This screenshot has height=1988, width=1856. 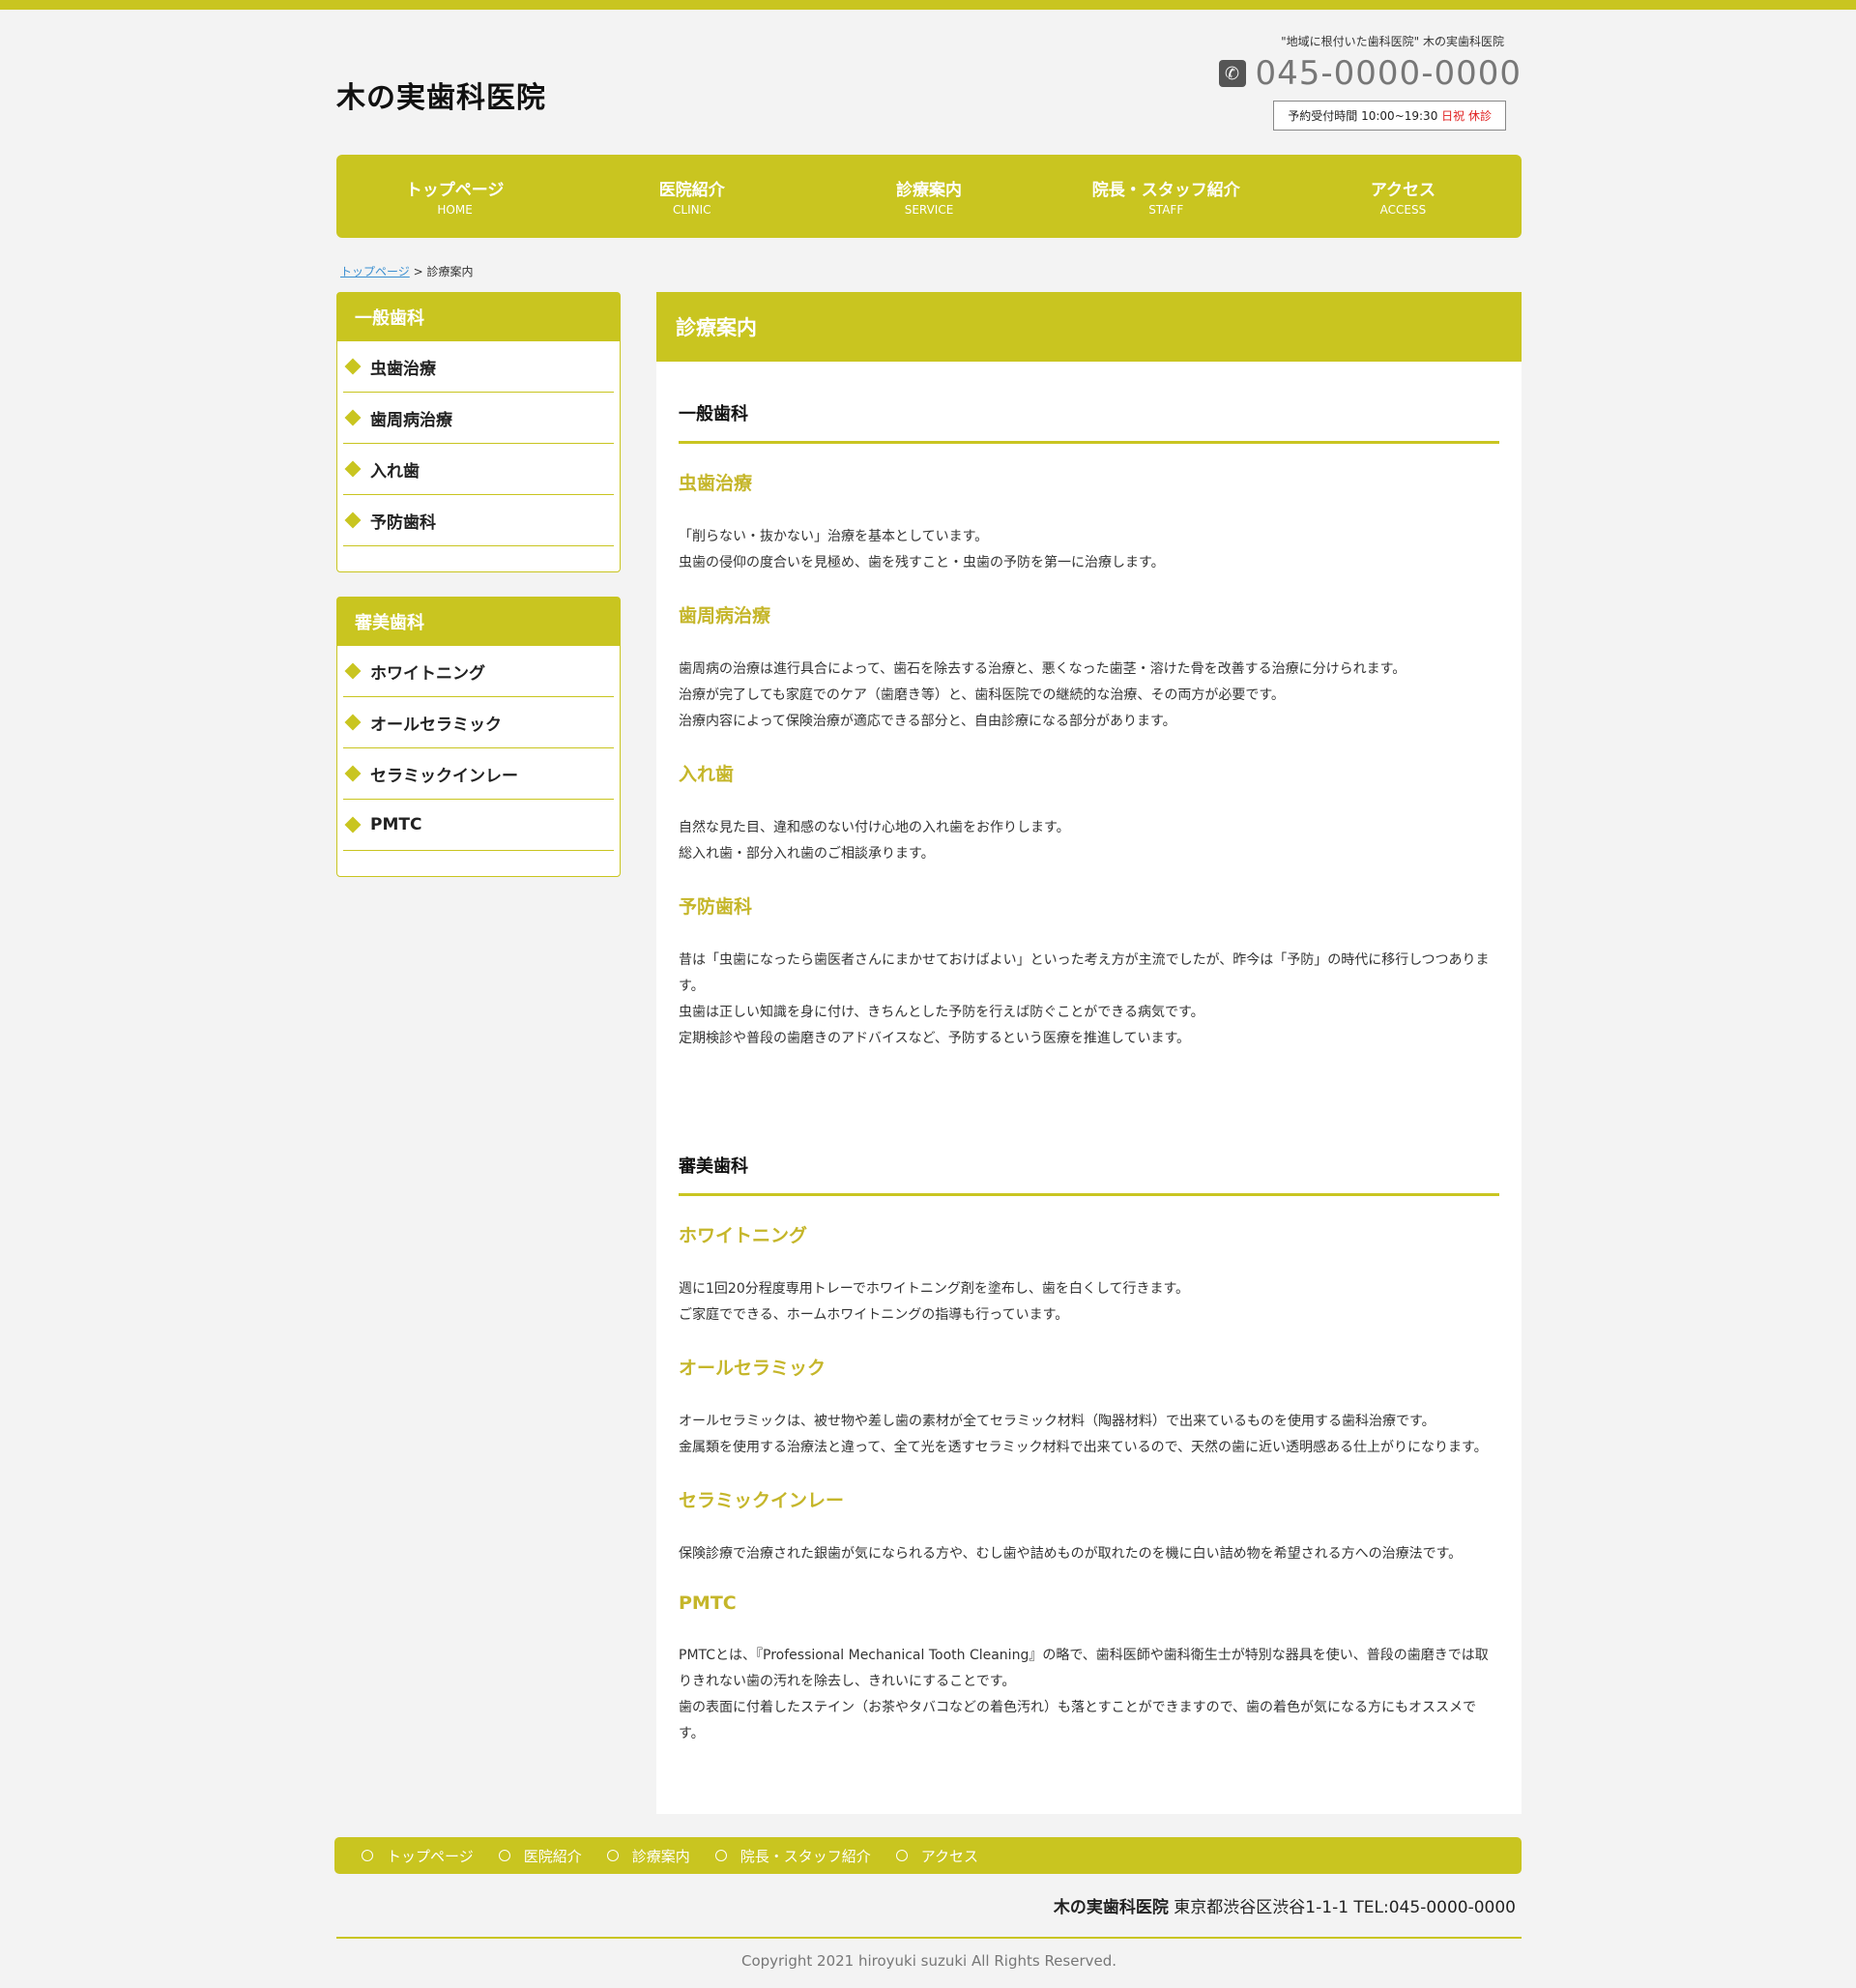 What do you see at coordinates (479, 469) in the screenshot?
I see `sidebar-item-denture: 入れ歯` at bounding box center [479, 469].